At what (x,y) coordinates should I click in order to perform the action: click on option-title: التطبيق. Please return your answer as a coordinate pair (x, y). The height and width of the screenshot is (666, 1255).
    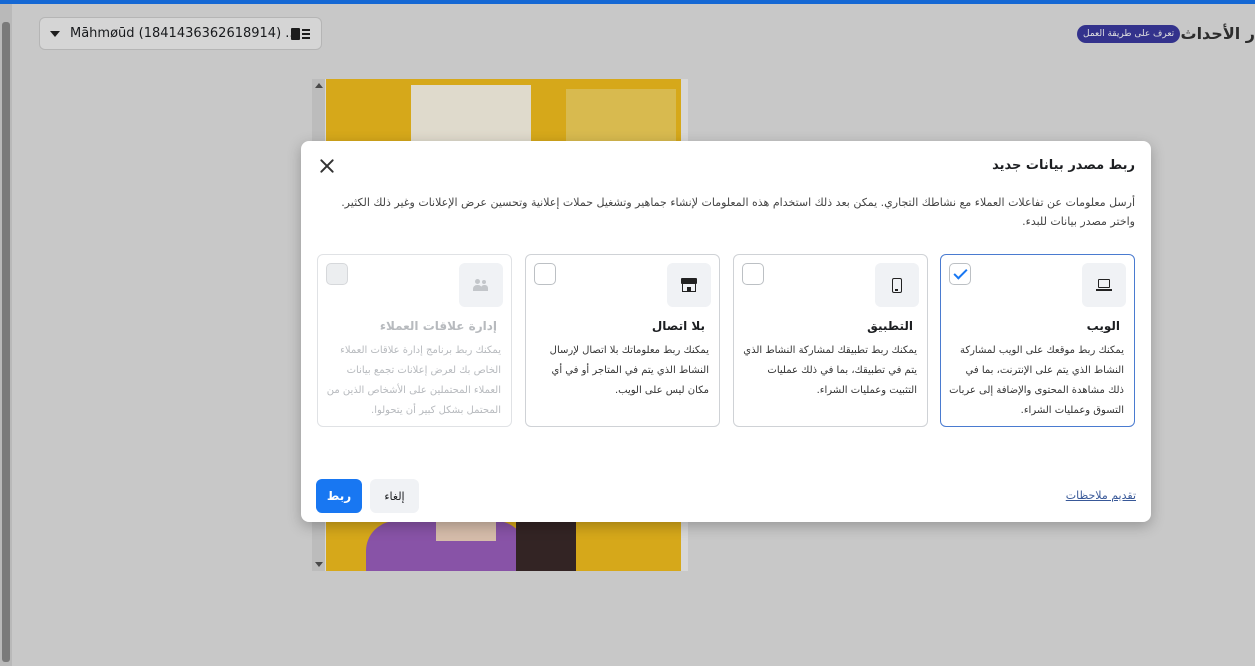
    Looking at the image, I should click on (890, 326).